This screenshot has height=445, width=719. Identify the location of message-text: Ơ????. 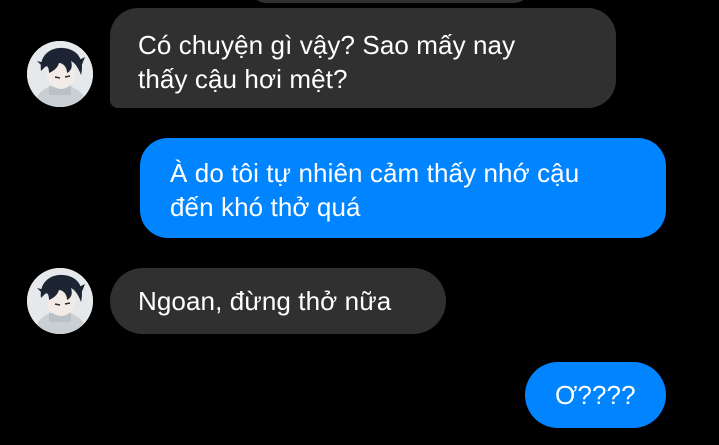
(595, 395).